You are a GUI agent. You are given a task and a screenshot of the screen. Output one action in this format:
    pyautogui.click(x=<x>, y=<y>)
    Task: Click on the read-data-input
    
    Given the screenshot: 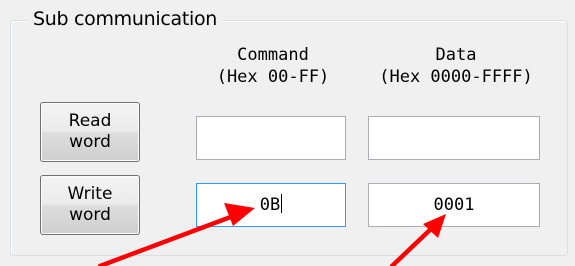 What is the action you would take?
    pyautogui.click(x=454, y=138)
    